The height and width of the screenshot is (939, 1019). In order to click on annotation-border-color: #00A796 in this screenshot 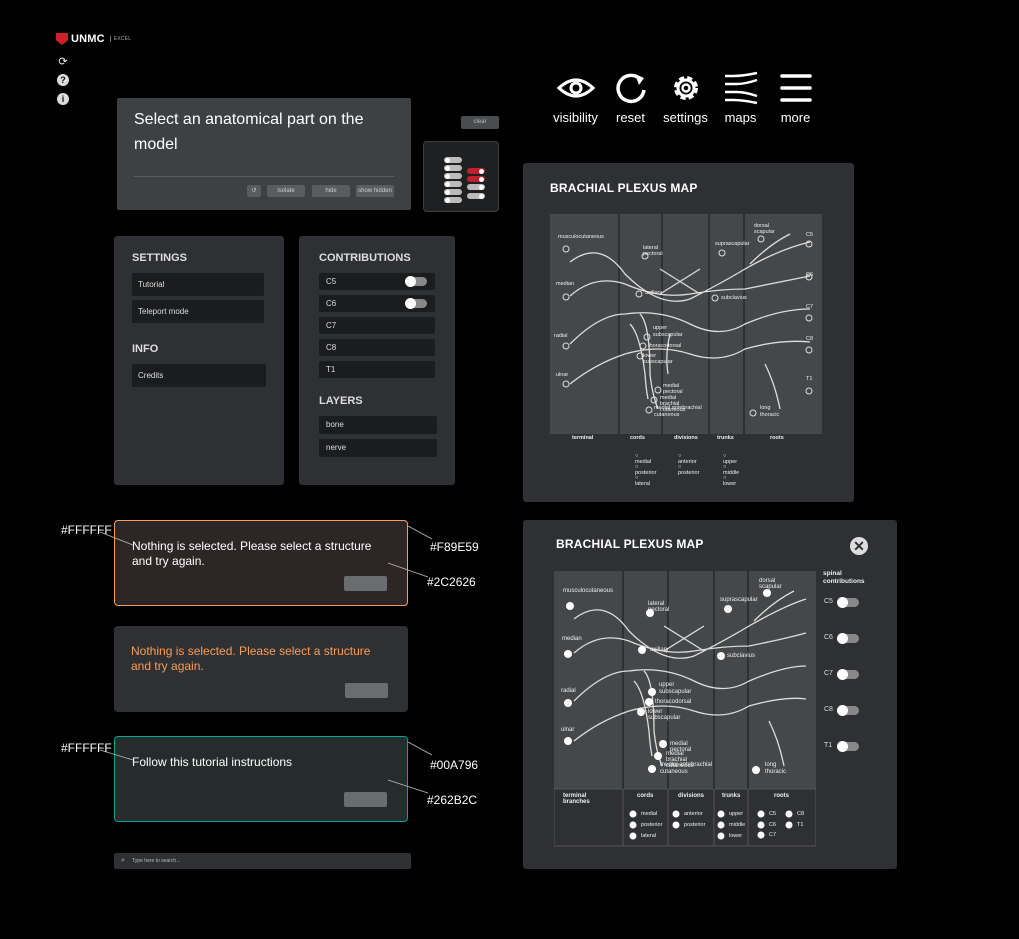, I will do `click(454, 765)`.